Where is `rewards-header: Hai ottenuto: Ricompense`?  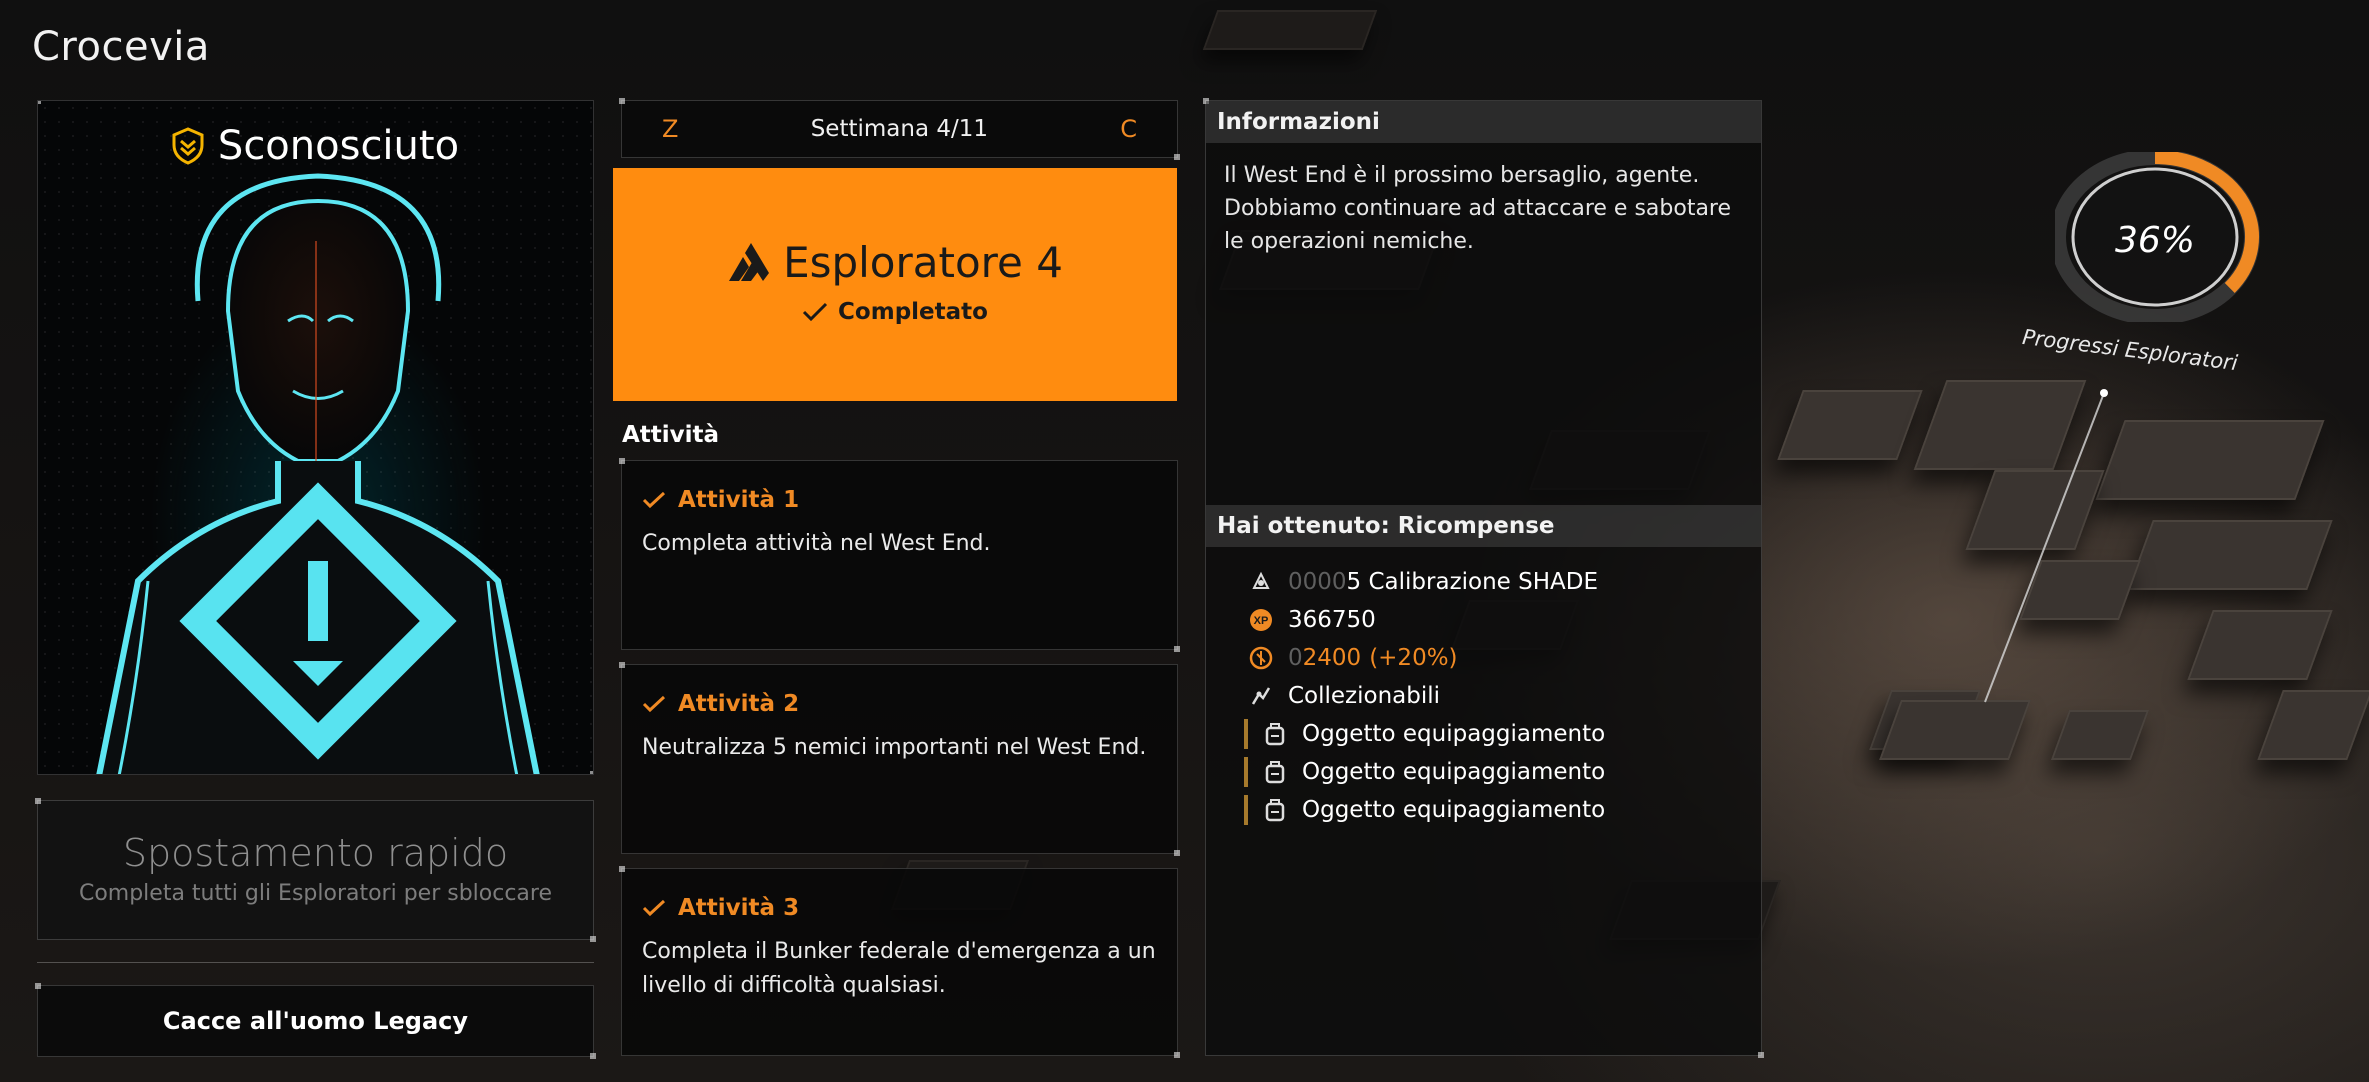
rewards-header: Hai ottenuto: Ricompense is located at coordinates (1483, 526).